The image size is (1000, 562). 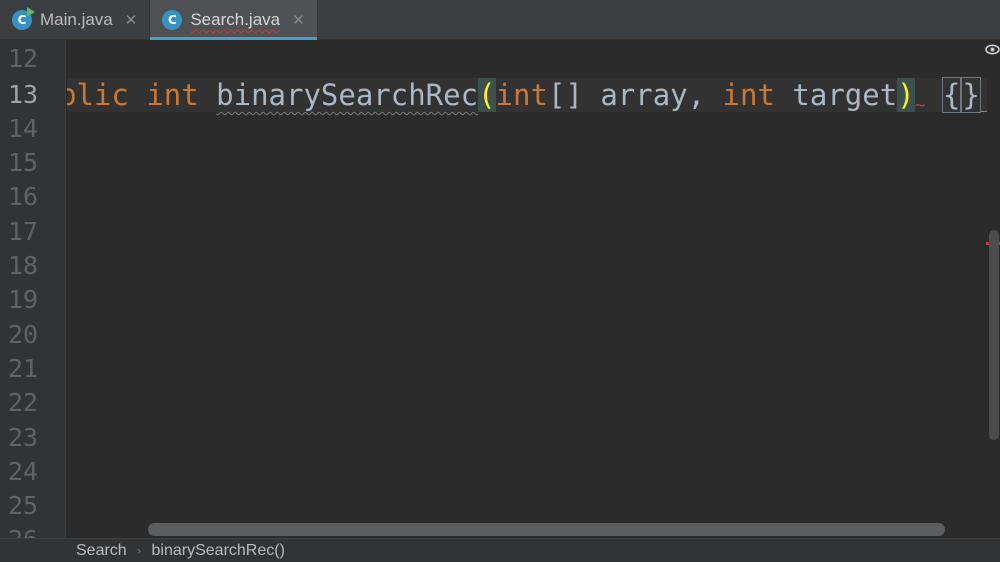 What do you see at coordinates (920, 105) in the screenshot?
I see `error-squiggle: ~` at bounding box center [920, 105].